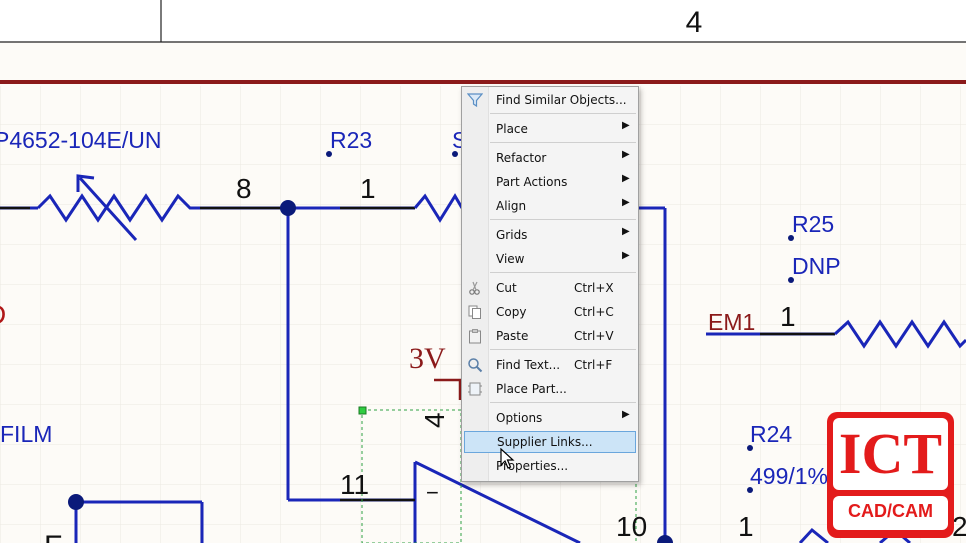 The image size is (966, 543). Describe the element at coordinates (475, 288) in the screenshot. I see `scissors-icon` at that location.